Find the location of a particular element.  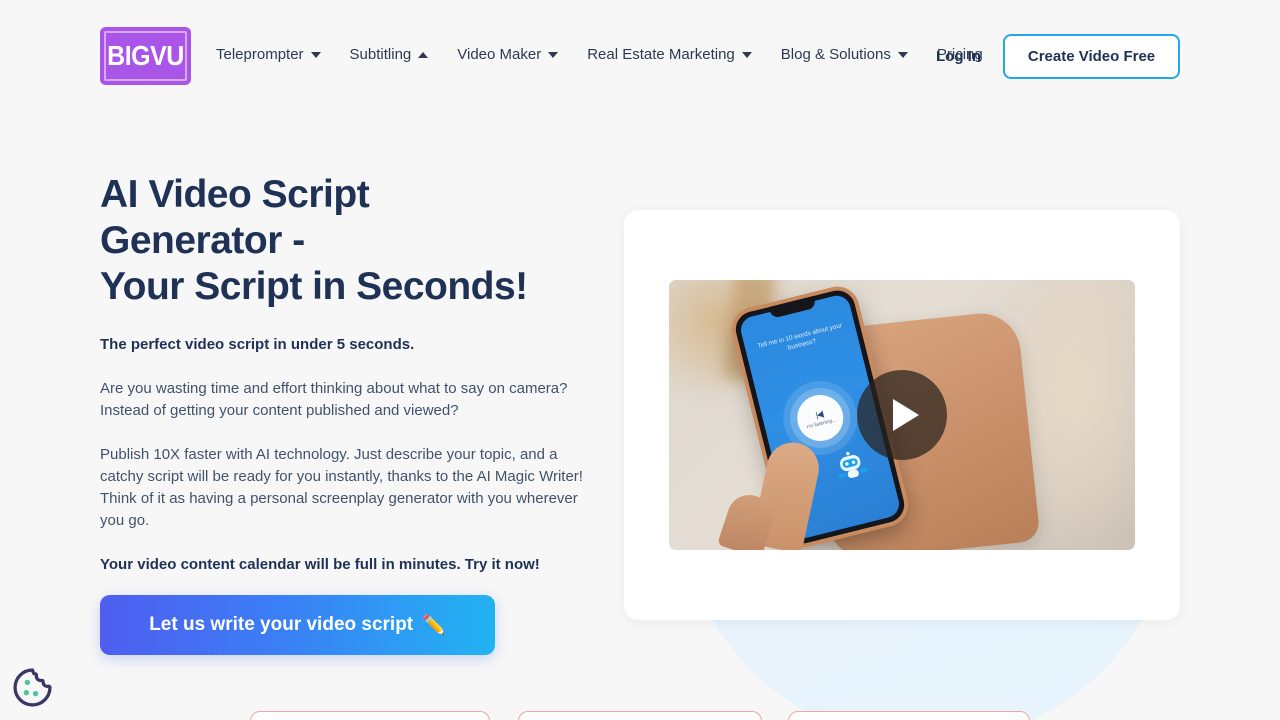

phone-question-text: Tell me in 10 words about your business? is located at coordinates (799, 337).